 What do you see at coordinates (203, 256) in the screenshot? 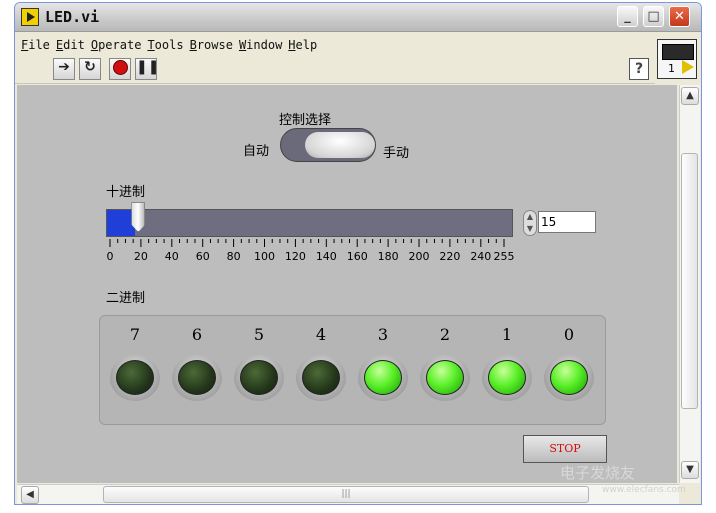
I see `scale-tick-label: 60` at bounding box center [203, 256].